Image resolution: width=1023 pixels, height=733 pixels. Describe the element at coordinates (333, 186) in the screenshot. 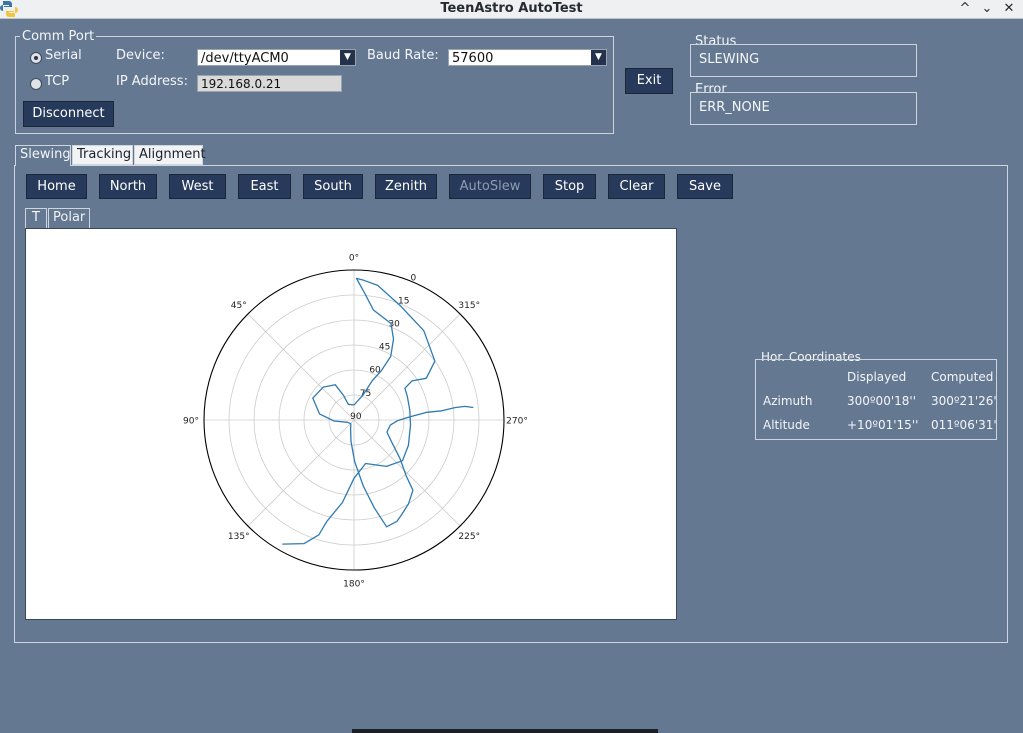

I see `south-button: South` at that location.